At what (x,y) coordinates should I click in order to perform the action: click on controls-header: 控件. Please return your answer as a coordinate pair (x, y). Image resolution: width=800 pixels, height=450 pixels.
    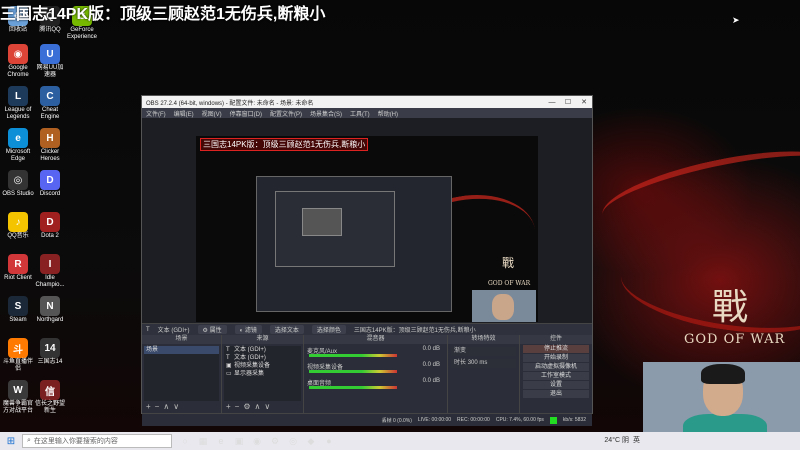
    Looking at the image, I should click on (556, 339).